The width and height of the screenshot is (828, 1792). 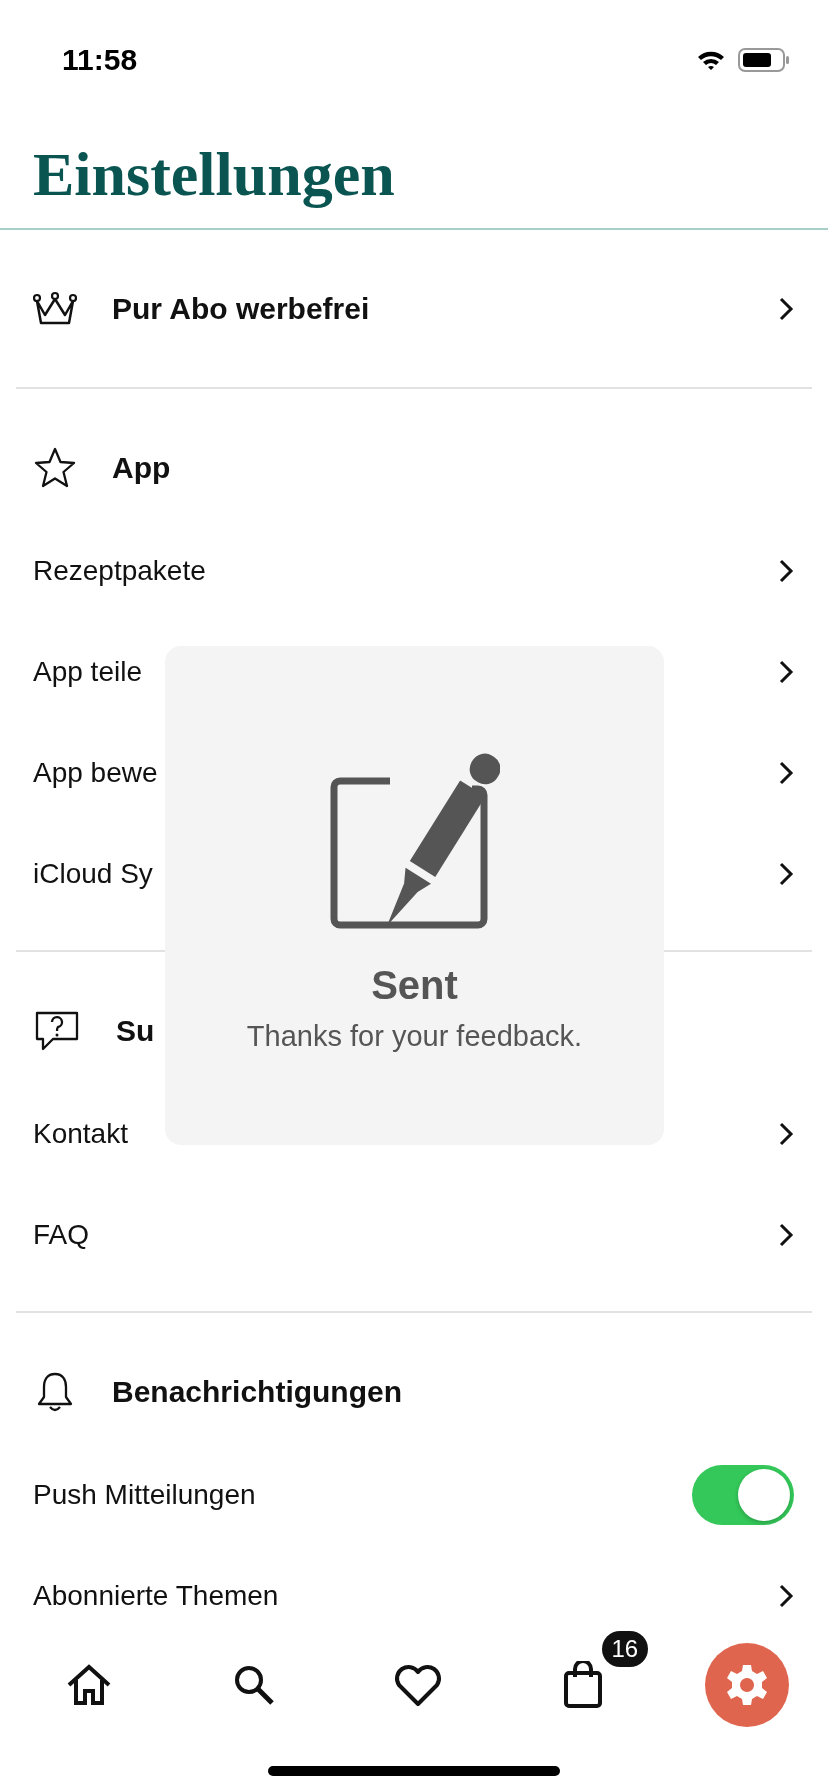 I want to click on home-icon, so click(x=89, y=1685).